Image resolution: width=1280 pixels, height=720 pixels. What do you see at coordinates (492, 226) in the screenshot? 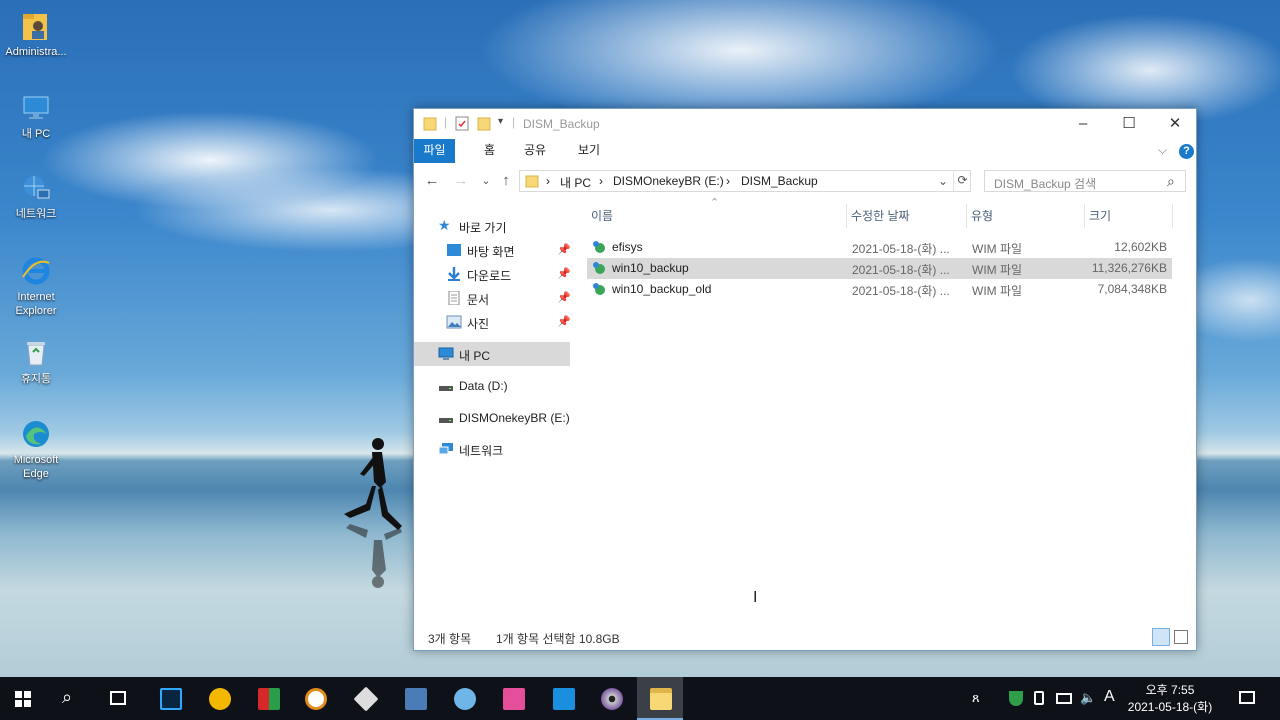
I see `nav-item-quick-access: ★ 바로 가기` at bounding box center [492, 226].